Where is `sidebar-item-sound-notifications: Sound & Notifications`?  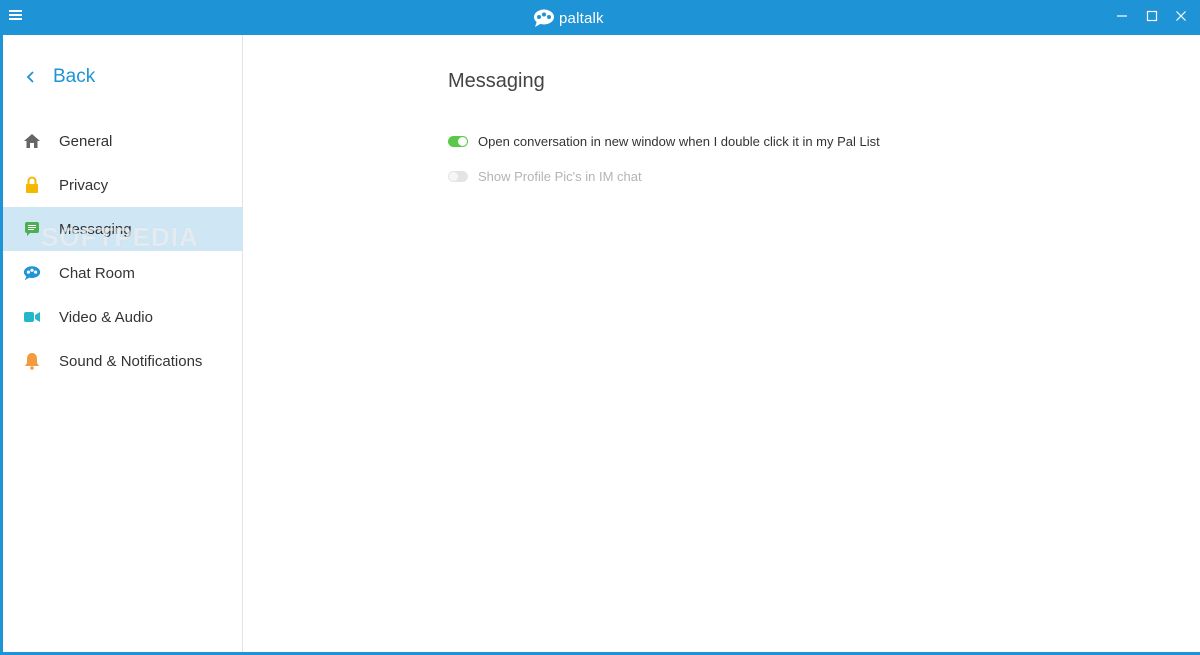
sidebar-item-sound-notifications: Sound & Notifications is located at coordinates (123, 361).